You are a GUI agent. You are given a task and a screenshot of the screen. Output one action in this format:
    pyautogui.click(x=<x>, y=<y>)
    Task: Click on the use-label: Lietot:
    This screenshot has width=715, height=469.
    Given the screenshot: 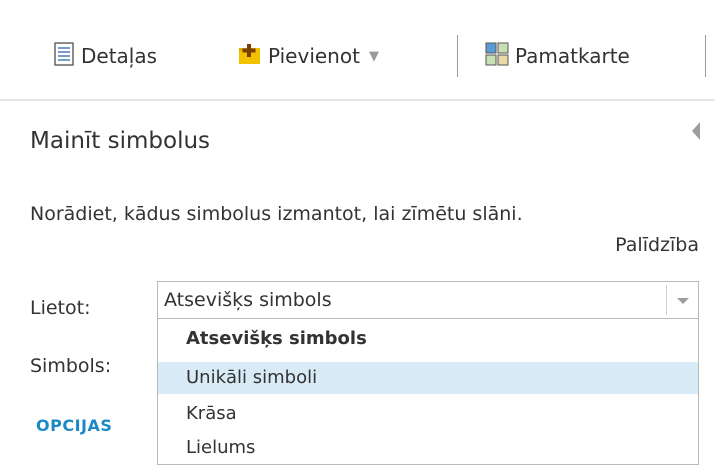 What is the action you would take?
    pyautogui.click(x=60, y=308)
    